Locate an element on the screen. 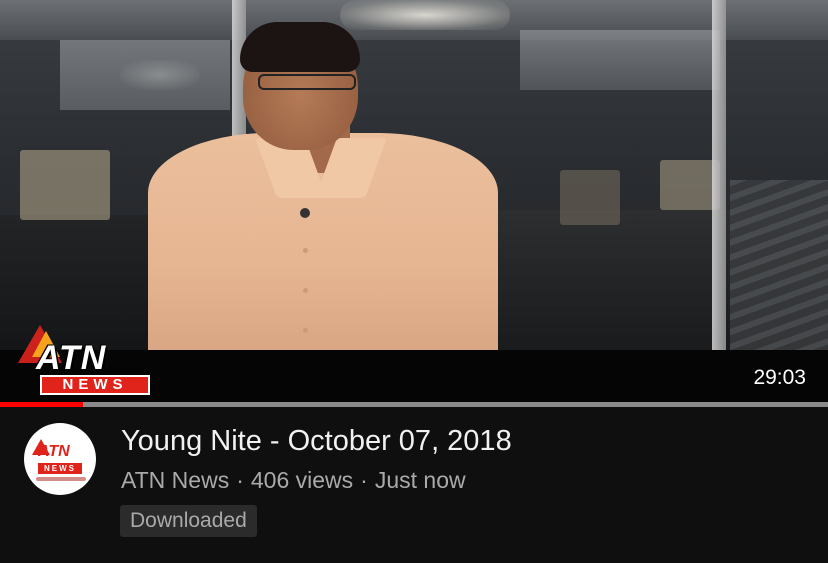 Image resolution: width=828 pixels, height=563 pixels. avatar-subtext is located at coordinates (61, 479).